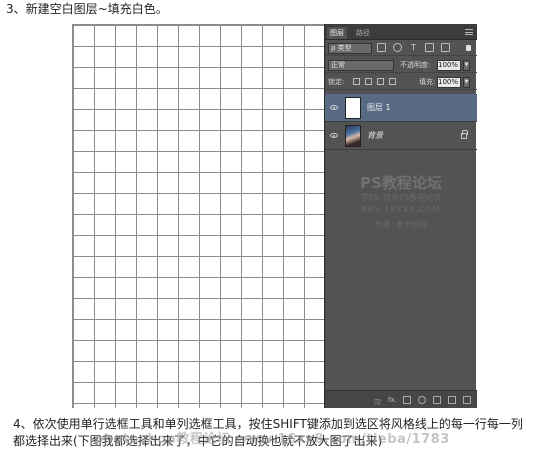 The image size is (537, 457). I want to click on layer-filter-select: ρ 类型, so click(350, 48).